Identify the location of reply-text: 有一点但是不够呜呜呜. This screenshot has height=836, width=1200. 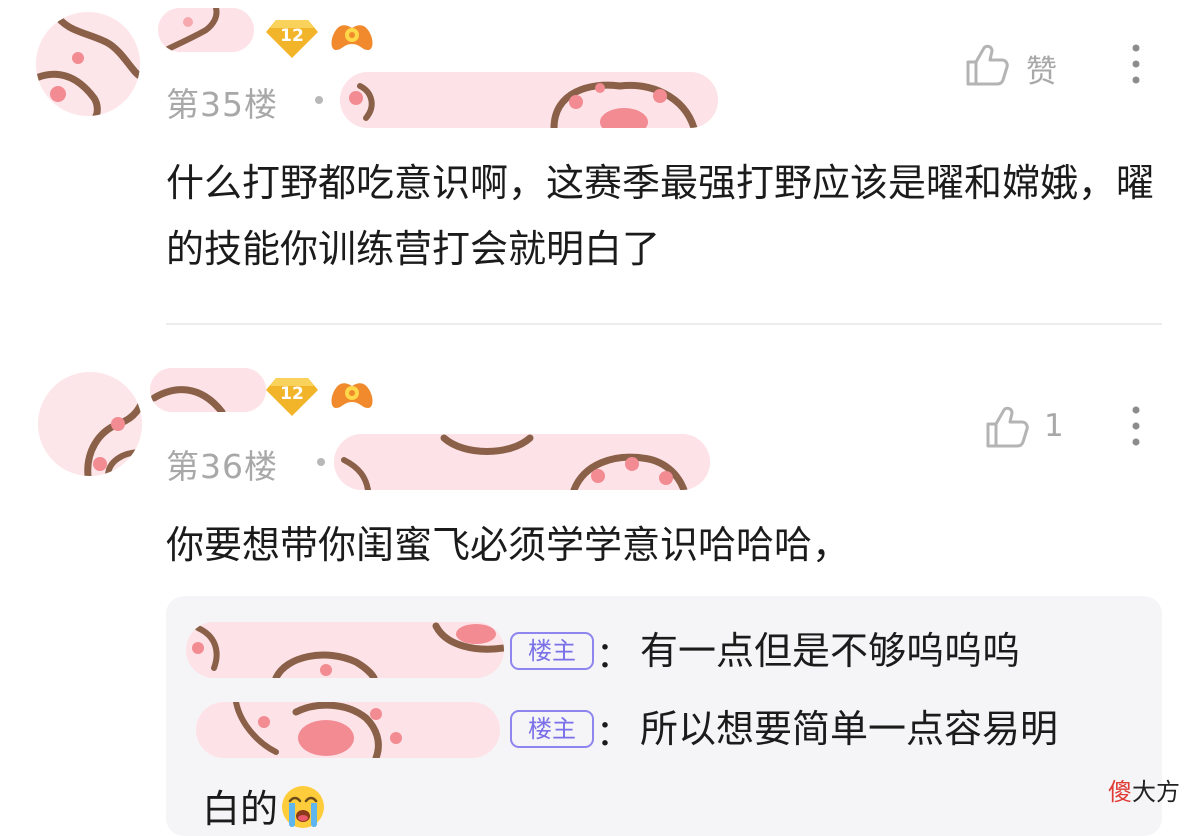
(830, 651).